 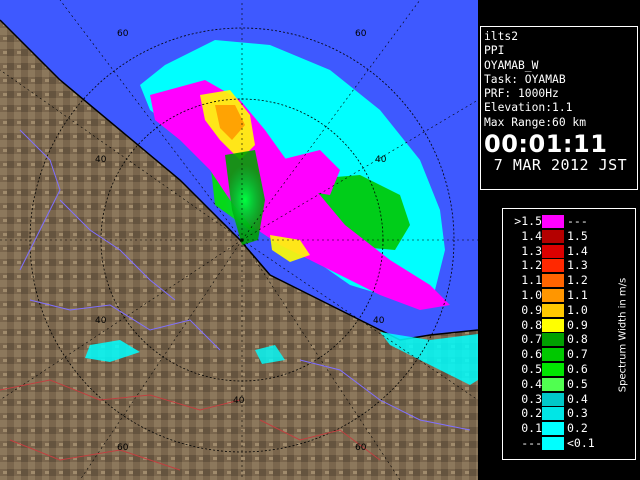 What do you see at coordinates (501, 36) in the screenshot?
I see `radar-name: ilts2` at bounding box center [501, 36].